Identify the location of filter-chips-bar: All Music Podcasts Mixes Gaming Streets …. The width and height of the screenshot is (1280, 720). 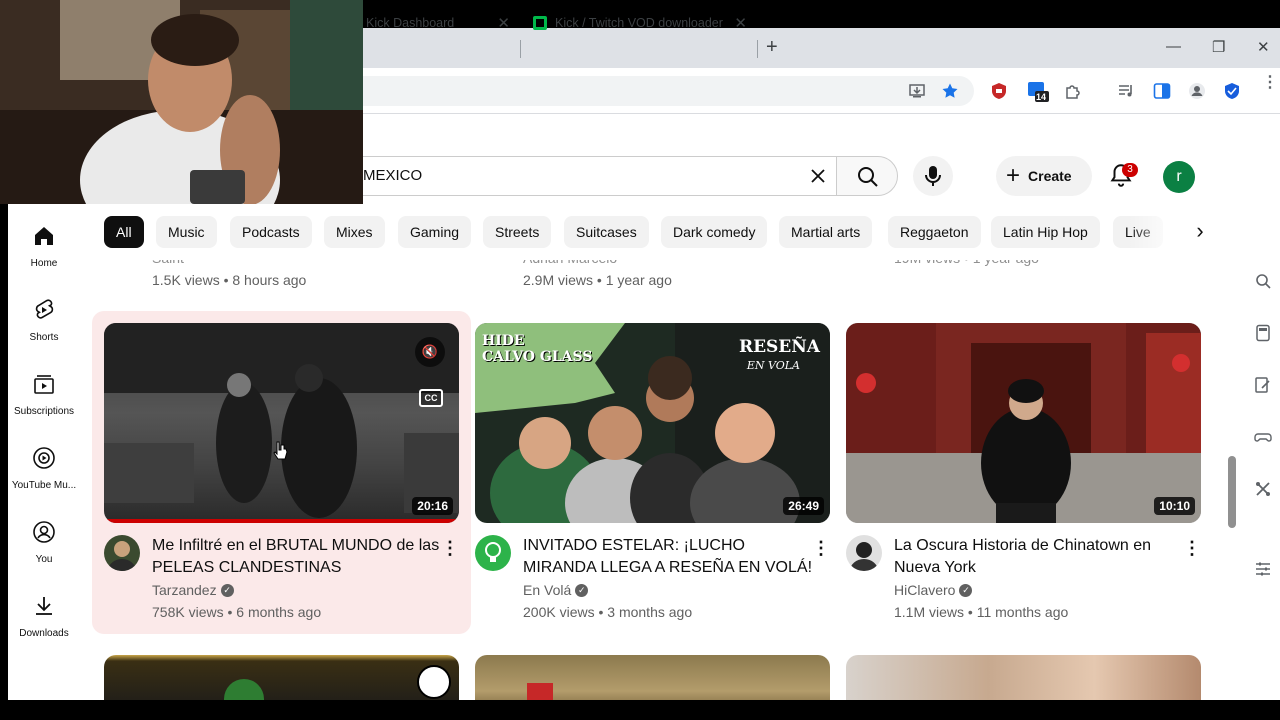
(624, 232).